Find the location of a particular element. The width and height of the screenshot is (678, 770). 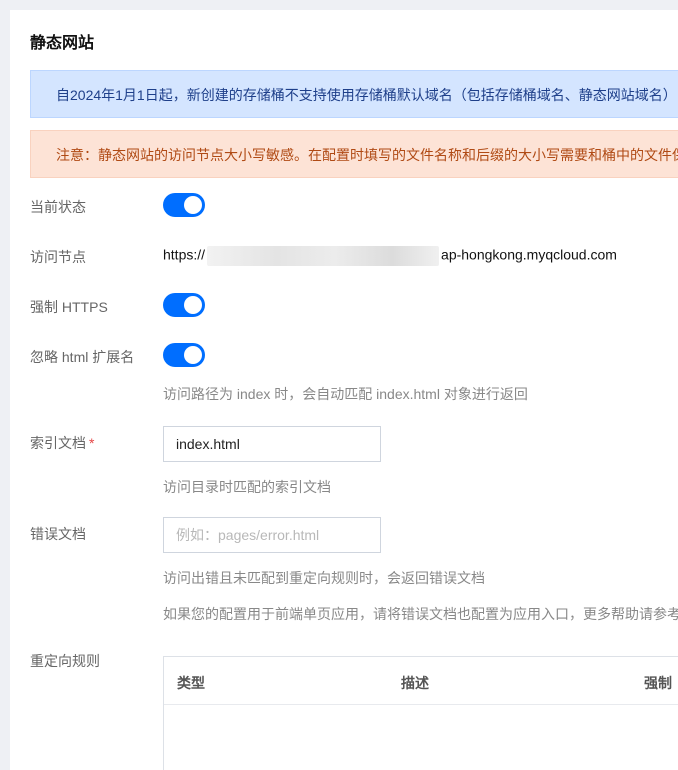

col-type: 类型 is located at coordinates (191, 683).